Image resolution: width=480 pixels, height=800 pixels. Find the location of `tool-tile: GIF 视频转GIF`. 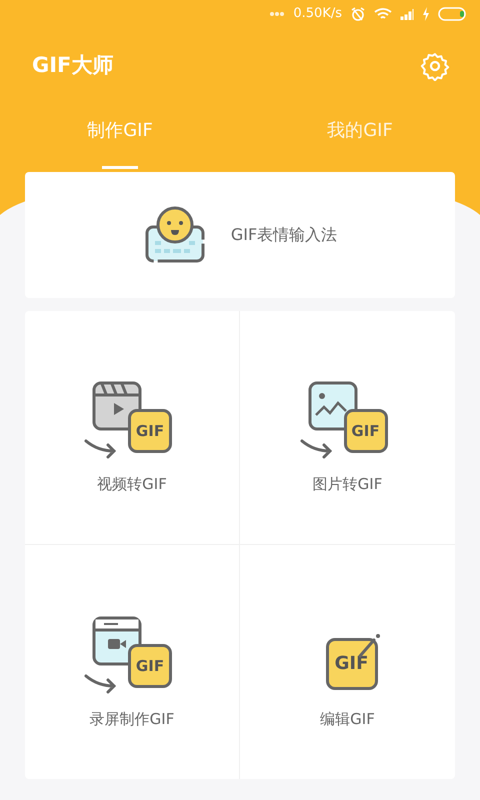

tool-tile: GIF 视频转GIF is located at coordinates (132, 428).